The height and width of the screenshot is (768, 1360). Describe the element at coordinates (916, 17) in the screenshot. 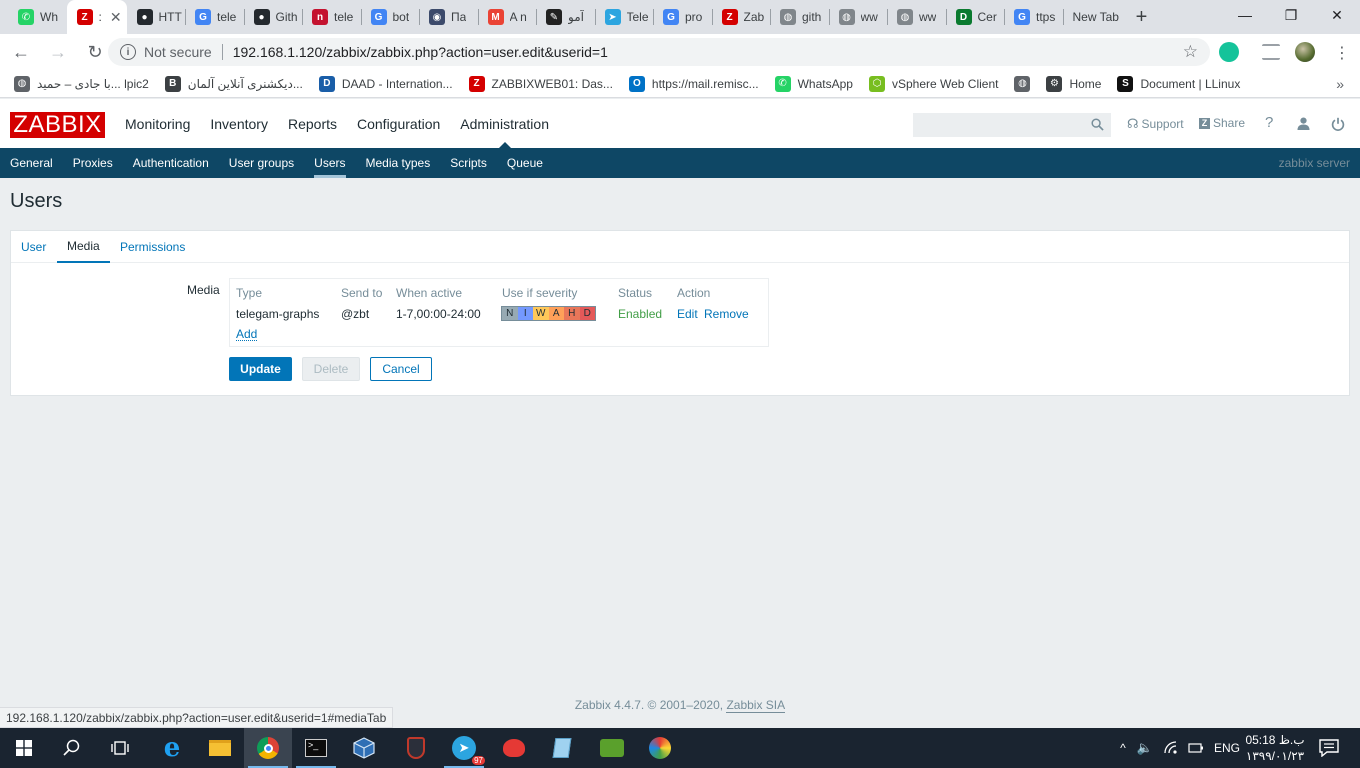

I see `browser-tab-15: ◍ ww` at that location.